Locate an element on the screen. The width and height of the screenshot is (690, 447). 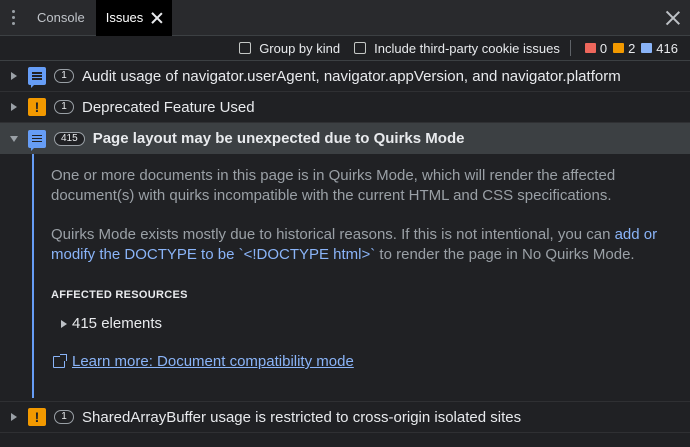
external-link-icon is located at coordinates (60, 360).